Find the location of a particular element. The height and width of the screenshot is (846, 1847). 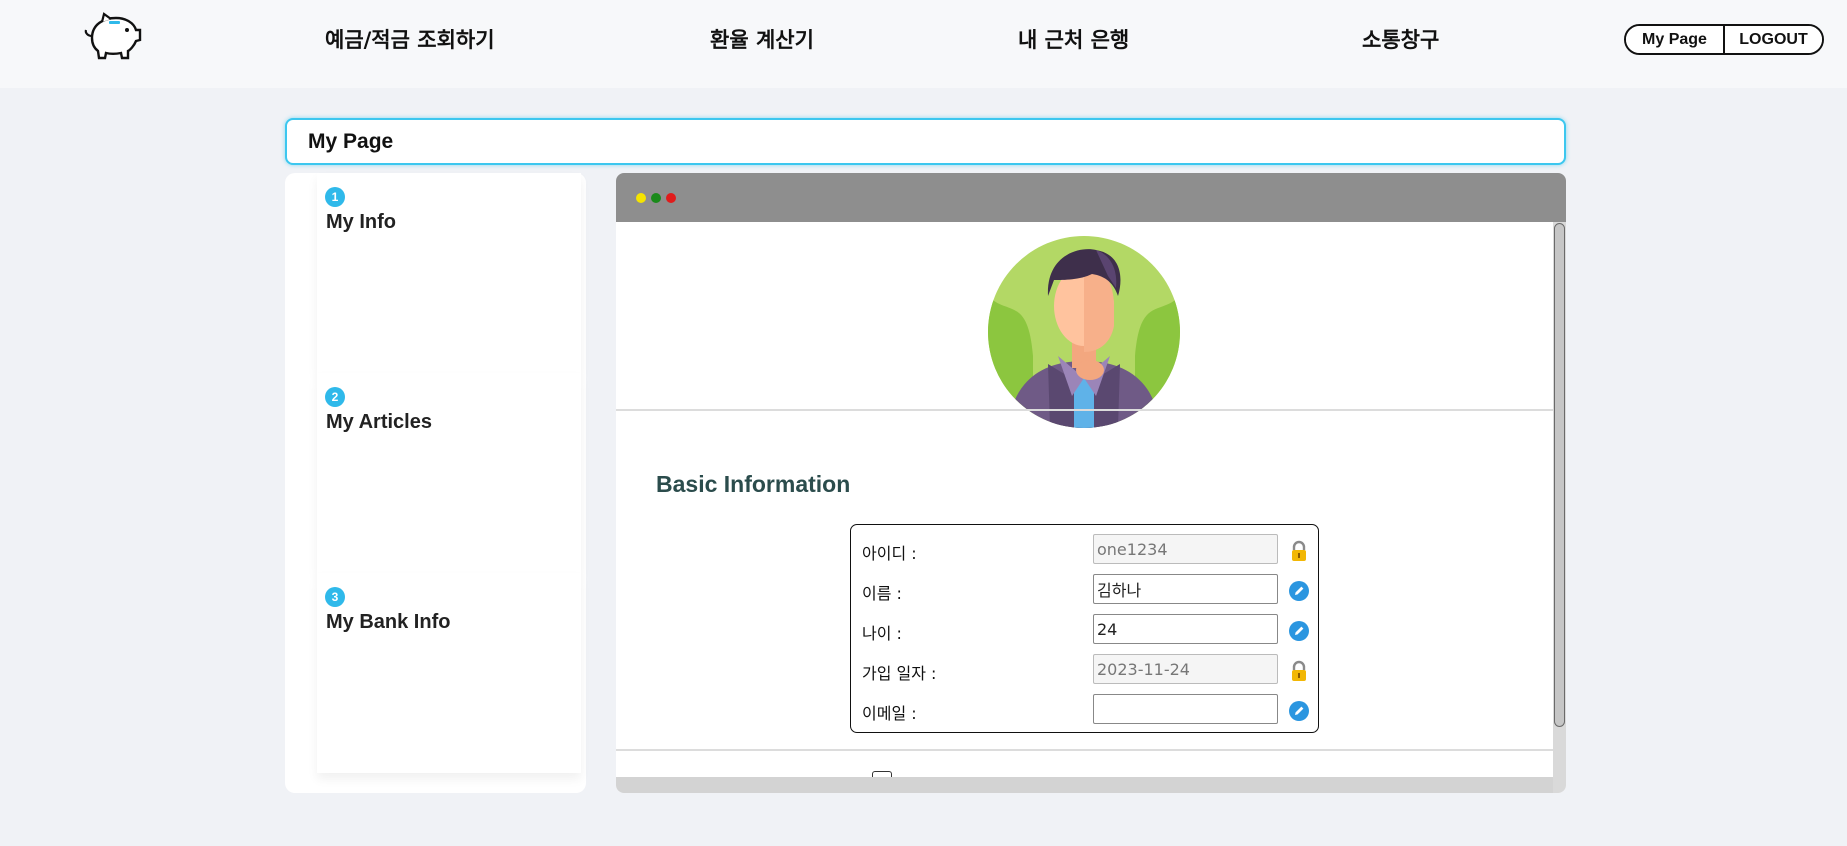

sidebar-item-label: My Articles is located at coordinates (379, 422).